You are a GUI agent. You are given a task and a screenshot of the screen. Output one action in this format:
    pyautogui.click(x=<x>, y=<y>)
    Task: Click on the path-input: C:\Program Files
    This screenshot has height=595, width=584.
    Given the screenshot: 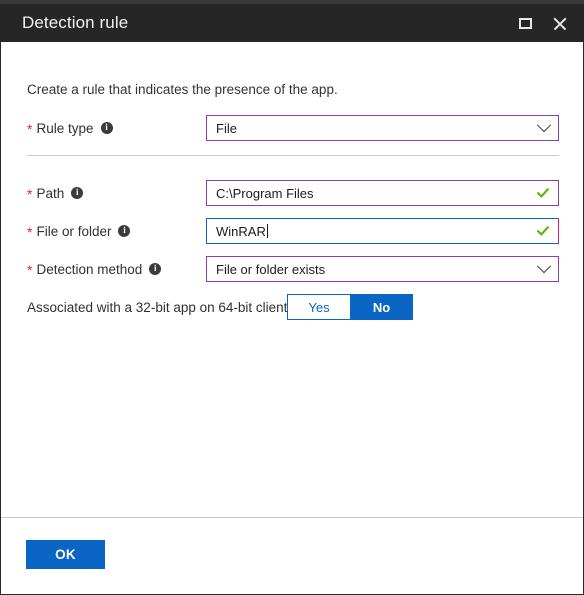 What is the action you would take?
    pyautogui.click(x=382, y=193)
    